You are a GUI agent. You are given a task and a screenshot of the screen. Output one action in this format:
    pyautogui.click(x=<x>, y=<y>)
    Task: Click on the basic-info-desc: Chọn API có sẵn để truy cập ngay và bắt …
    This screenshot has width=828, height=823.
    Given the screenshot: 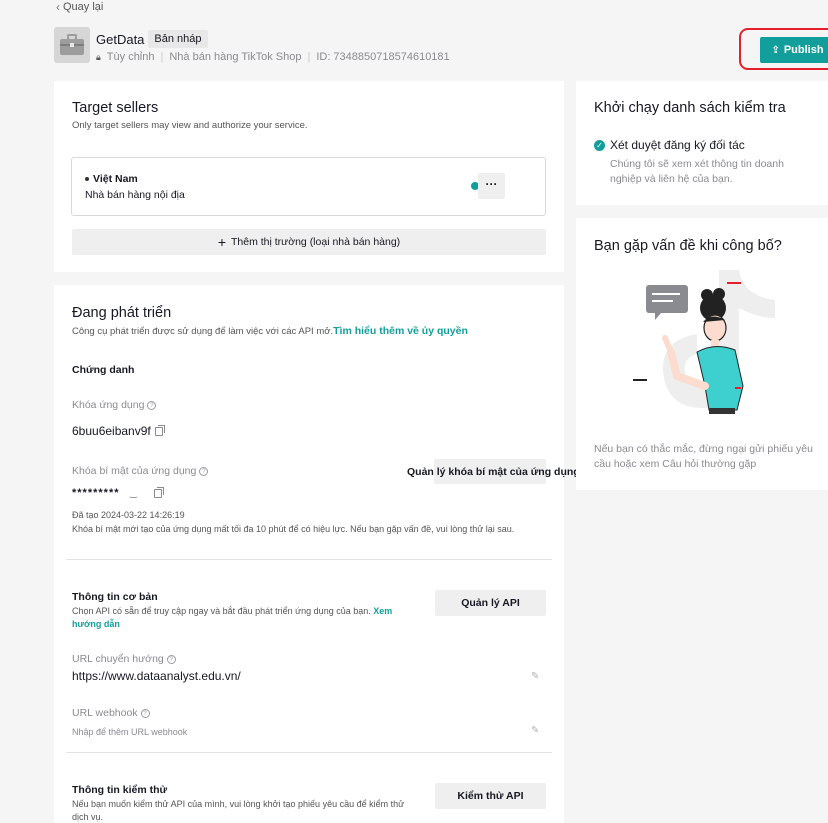 What is the action you would take?
    pyautogui.click(x=221, y=611)
    